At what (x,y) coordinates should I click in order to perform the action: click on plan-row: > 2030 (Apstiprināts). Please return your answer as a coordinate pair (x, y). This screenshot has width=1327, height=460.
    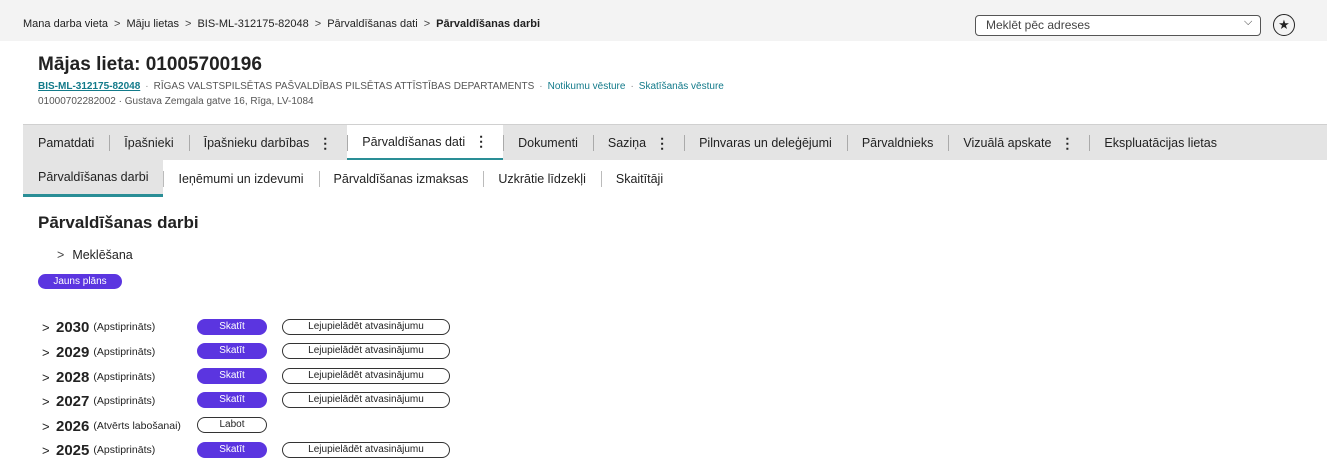
    Looking at the image, I should click on (98, 327).